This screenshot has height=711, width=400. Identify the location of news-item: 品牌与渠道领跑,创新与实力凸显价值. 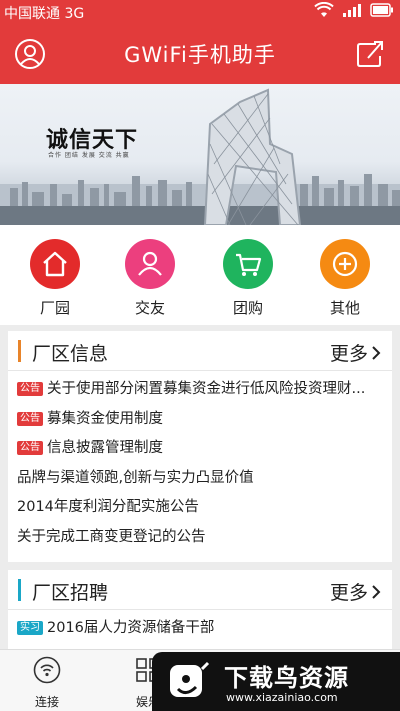
(200, 479).